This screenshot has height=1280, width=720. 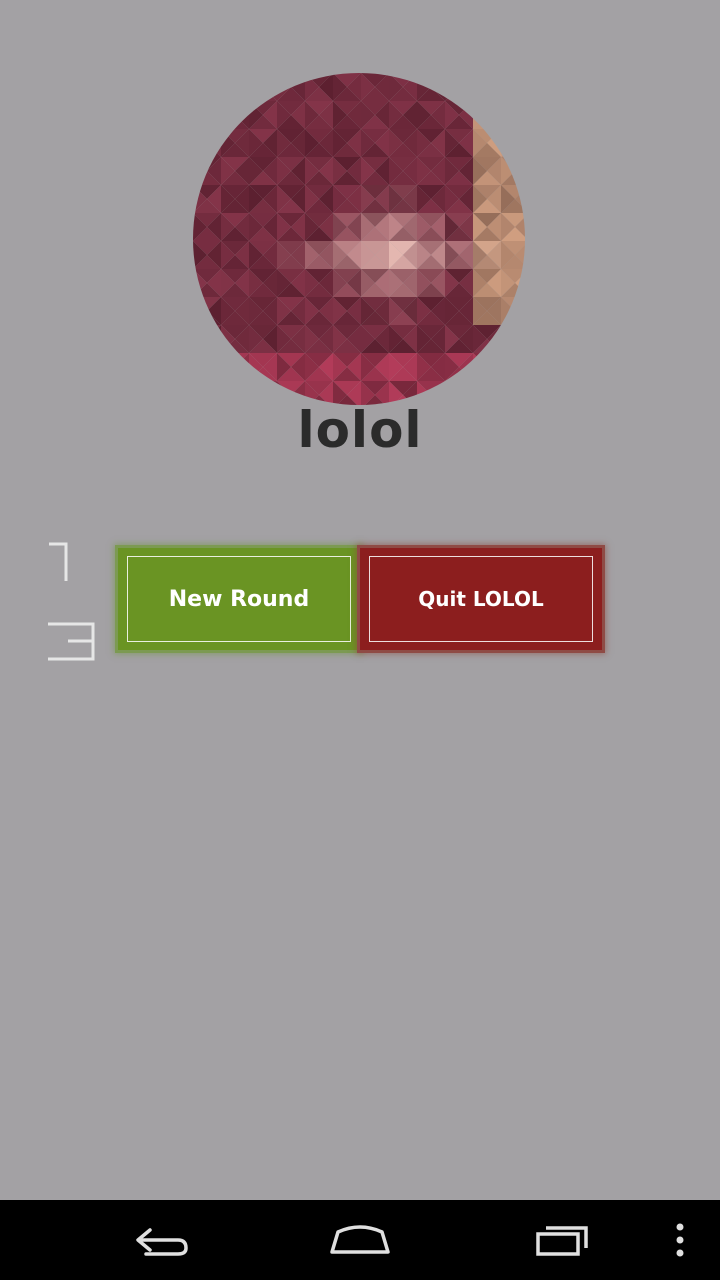 I want to click on quit-button: Quit LOLOL, so click(x=481, y=599).